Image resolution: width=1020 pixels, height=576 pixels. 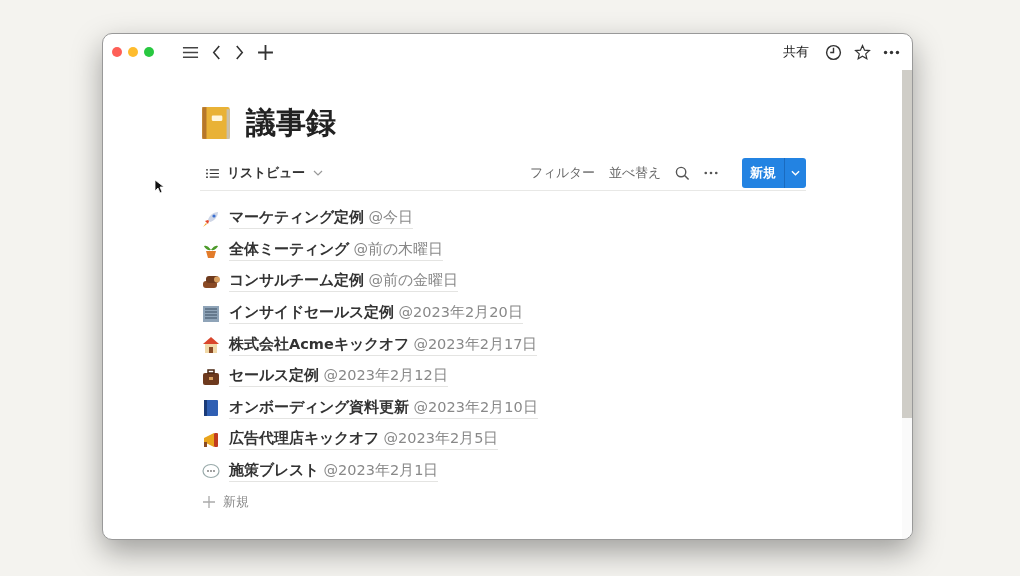 What do you see at coordinates (211, 345) in the screenshot?
I see `house-icon` at bounding box center [211, 345].